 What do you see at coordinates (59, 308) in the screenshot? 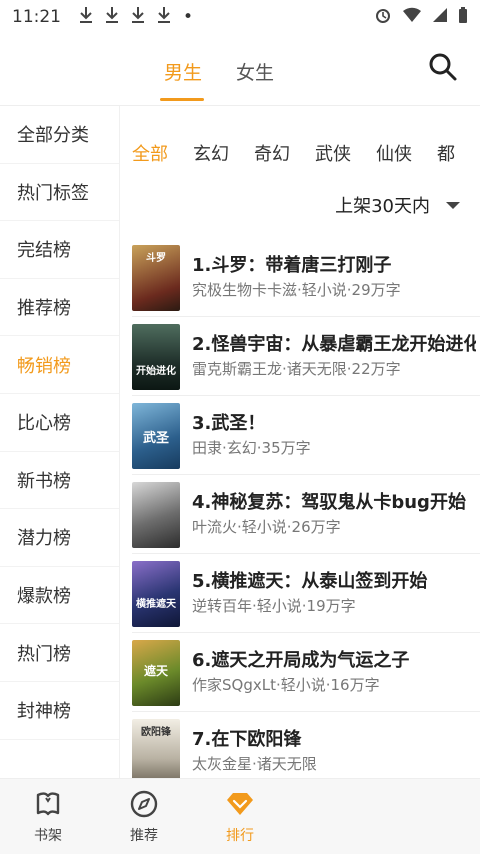
I see `sidebar-item-recommended: 推荐榜` at bounding box center [59, 308].